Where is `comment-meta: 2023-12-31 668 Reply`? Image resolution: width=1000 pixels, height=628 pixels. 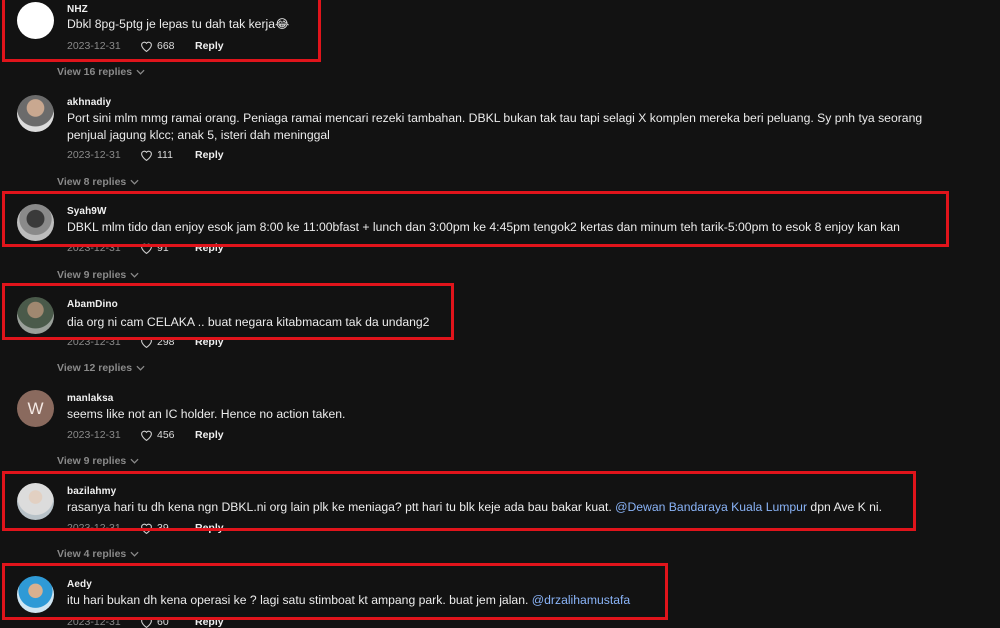
comment-meta: 2023-12-31 668 Reply is located at coordinates (145, 46).